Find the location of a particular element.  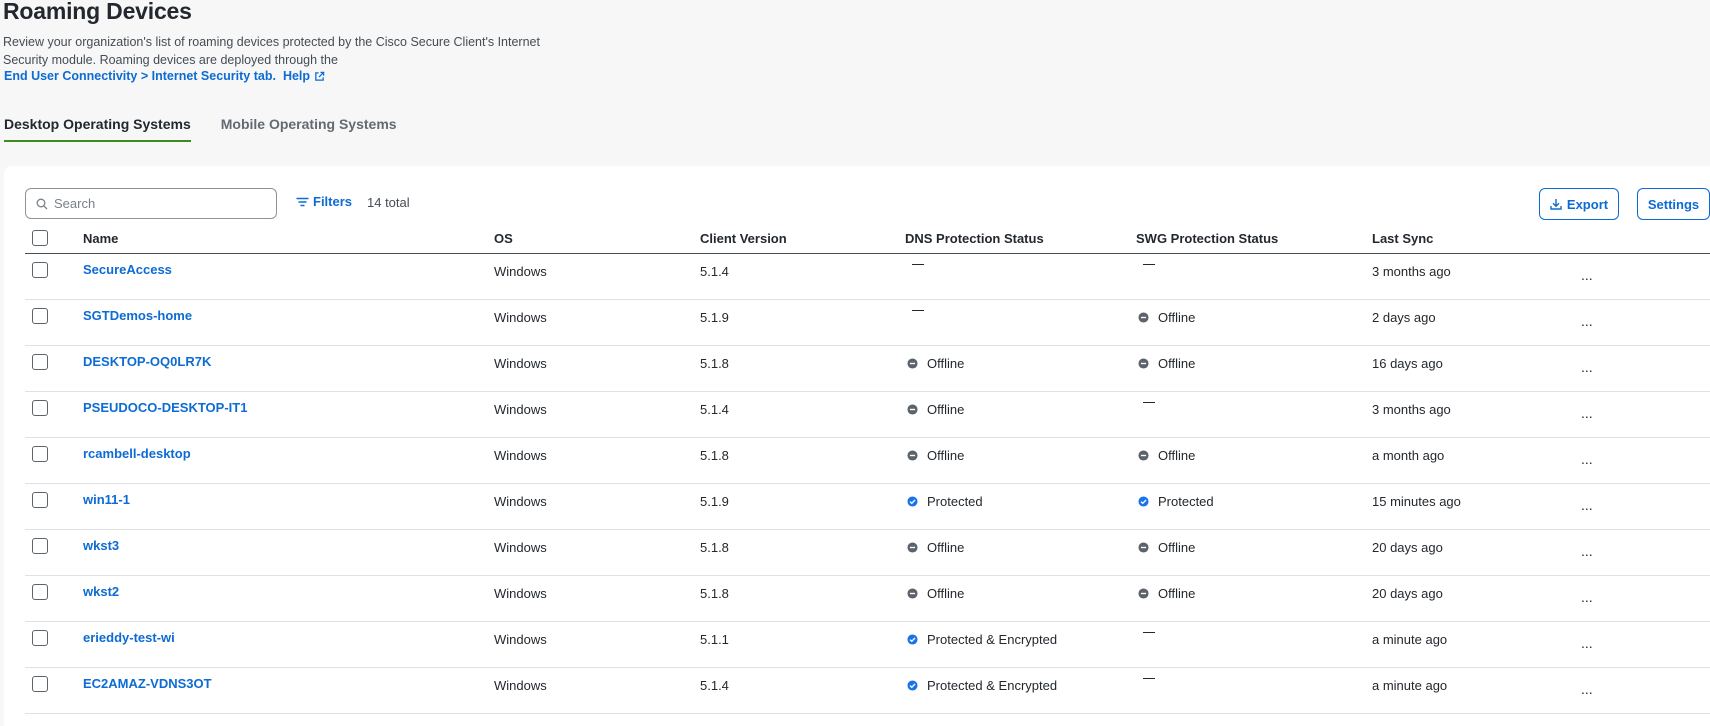

last-sync: 20 days ago is located at coordinates (1407, 547).